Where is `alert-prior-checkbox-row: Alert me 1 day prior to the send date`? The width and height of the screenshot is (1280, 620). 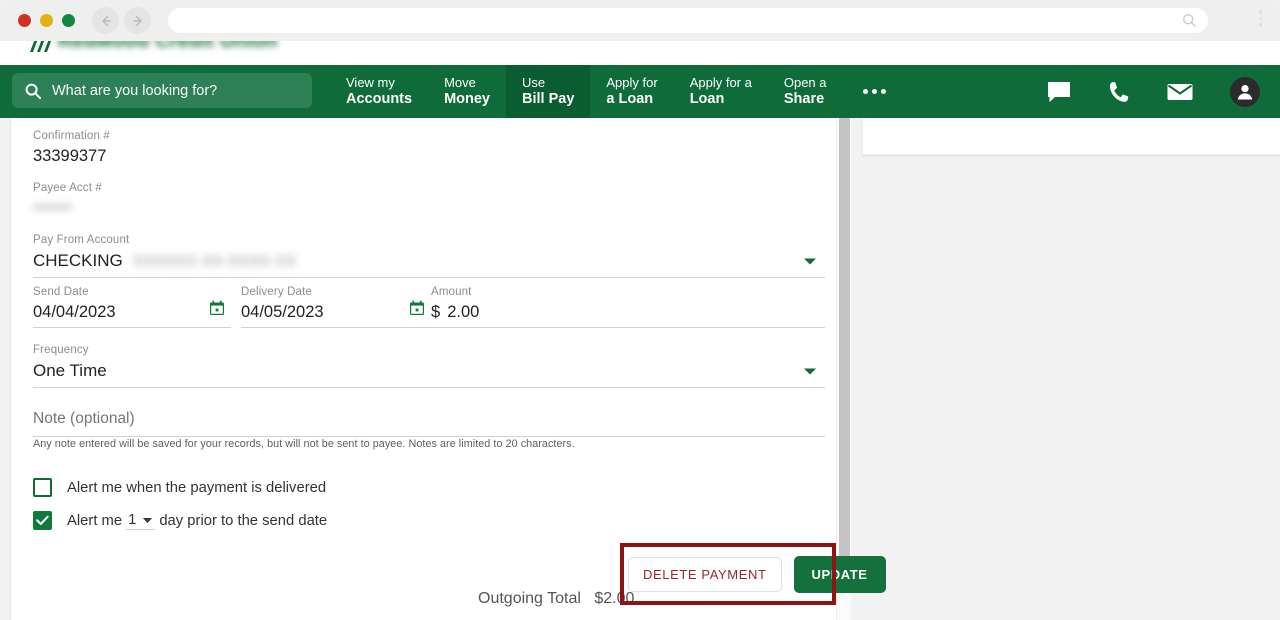 alert-prior-checkbox-row: Alert me 1 day prior to the send date is located at coordinates (180, 520).